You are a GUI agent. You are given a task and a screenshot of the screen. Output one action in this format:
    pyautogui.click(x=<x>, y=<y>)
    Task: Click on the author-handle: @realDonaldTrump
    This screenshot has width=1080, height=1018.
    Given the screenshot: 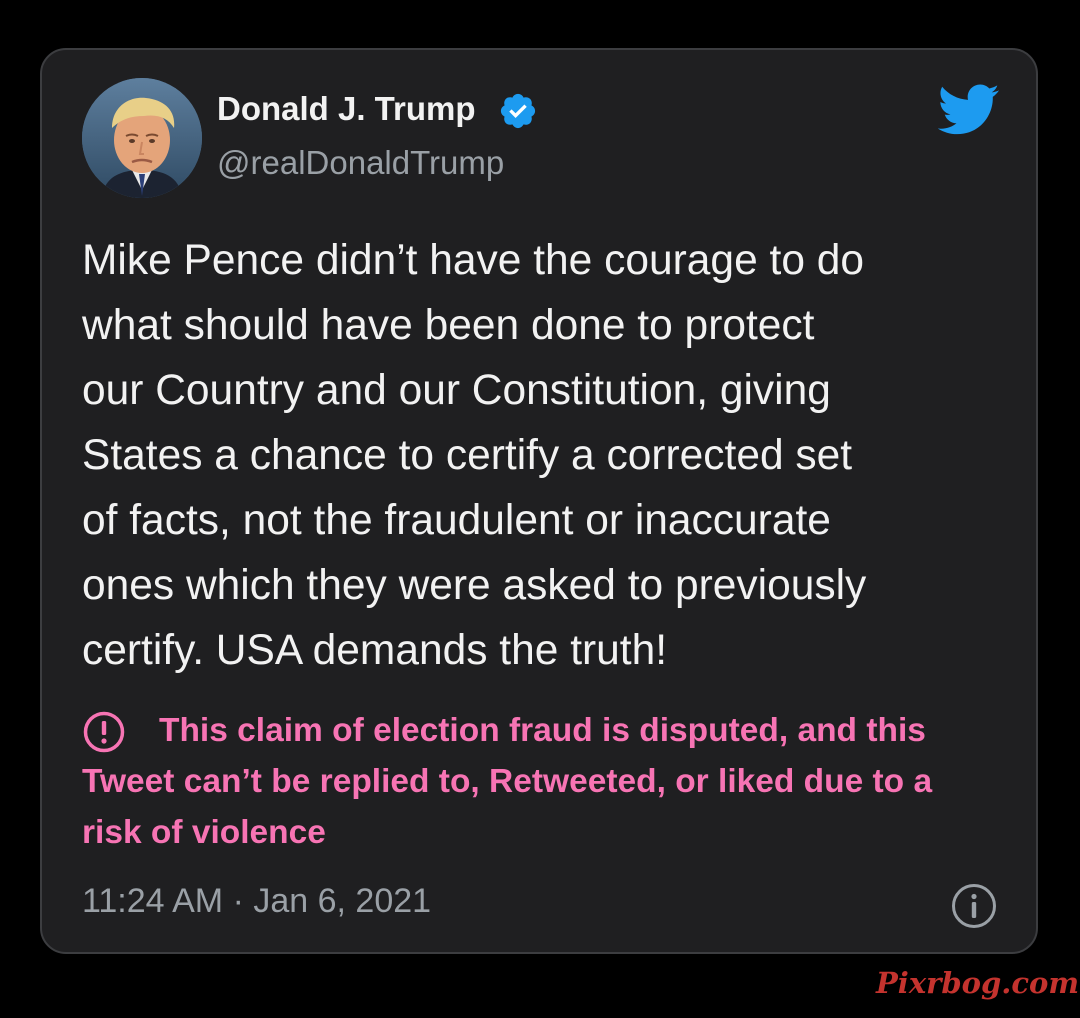 What is the action you would take?
    pyautogui.click(x=360, y=163)
    